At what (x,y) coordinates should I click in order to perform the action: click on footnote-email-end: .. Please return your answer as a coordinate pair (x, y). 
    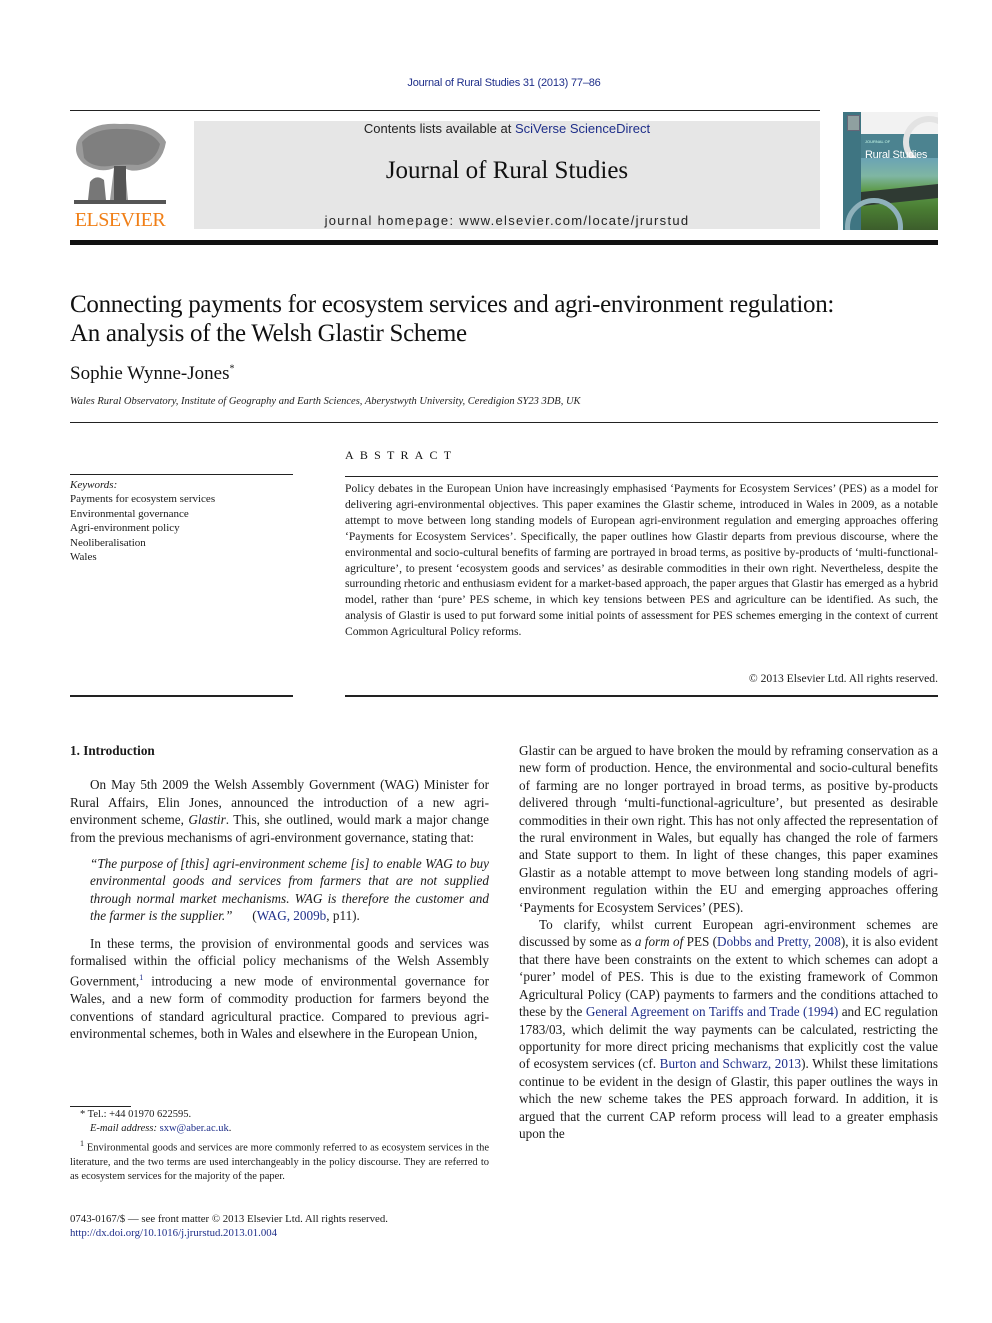
    Looking at the image, I should click on (230, 1129).